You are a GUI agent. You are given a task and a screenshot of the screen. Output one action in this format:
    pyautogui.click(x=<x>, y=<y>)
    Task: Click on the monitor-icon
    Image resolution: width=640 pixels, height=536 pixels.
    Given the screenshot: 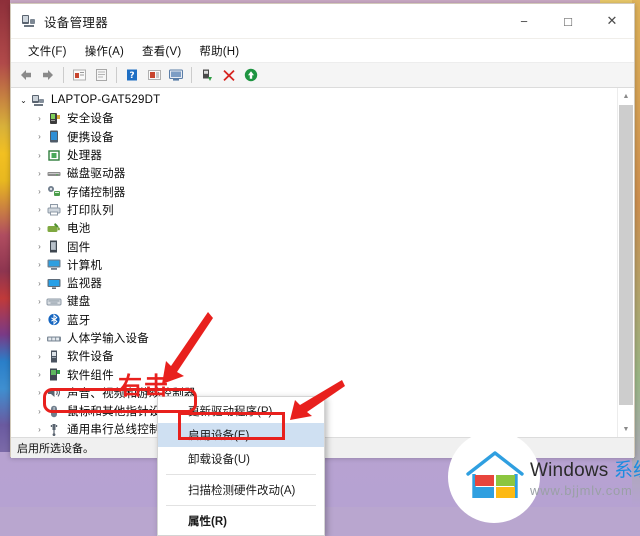 What is the action you would take?
    pyautogui.click(x=54, y=283)
    